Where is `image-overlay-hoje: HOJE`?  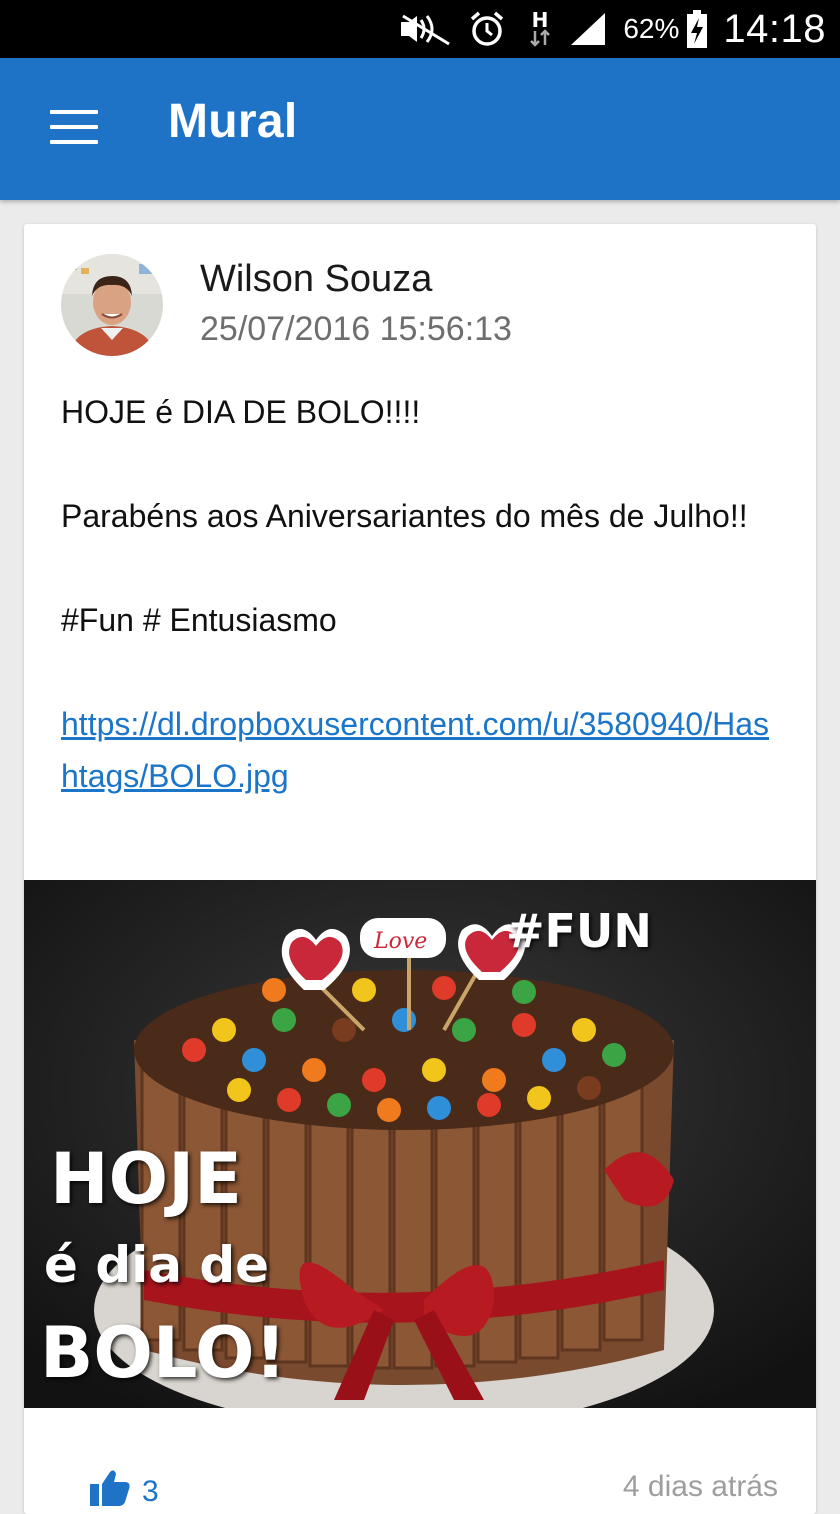 image-overlay-hoje: HOJE is located at coordinates (146, 1179).